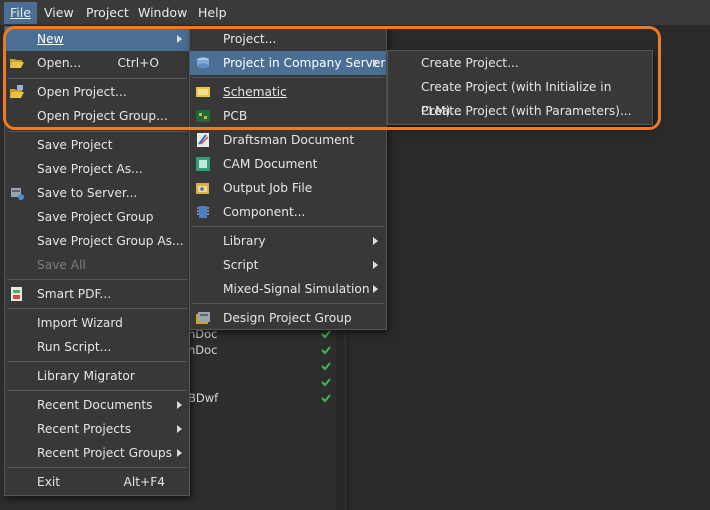  I want to click on menu-file: File, so click(20, 13).